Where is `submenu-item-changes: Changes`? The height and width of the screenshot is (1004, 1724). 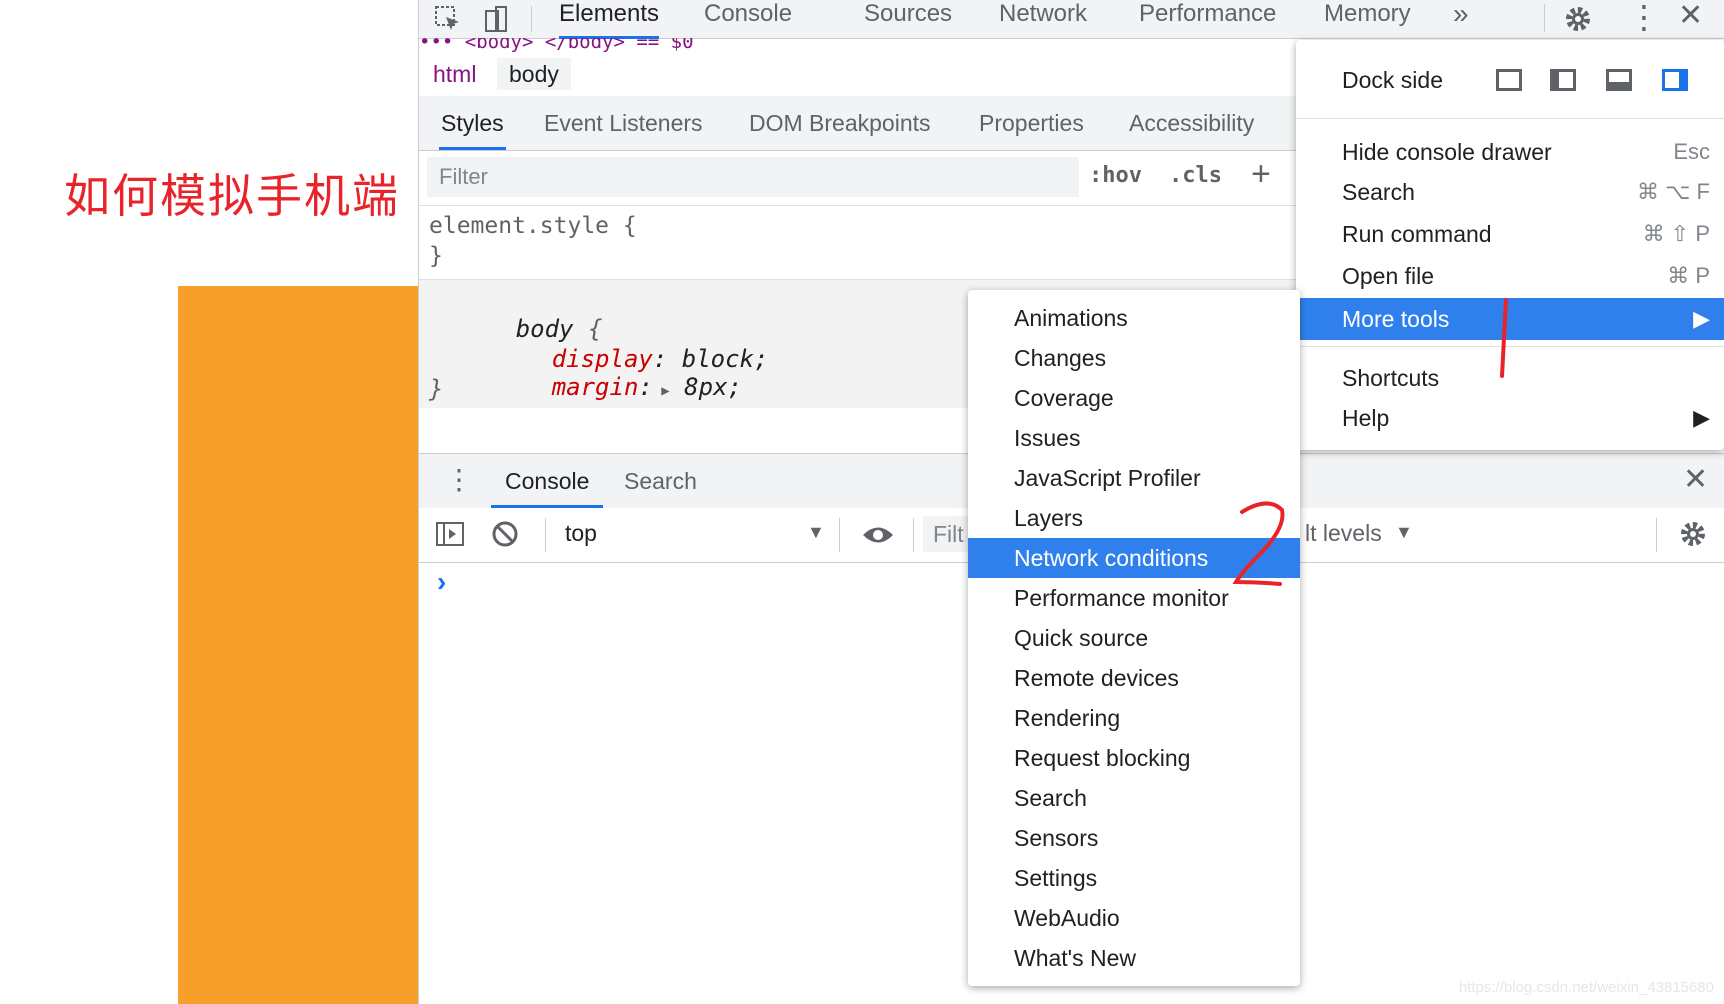 submenu-item-changes: Changes is located at coordinates (1134, 358).